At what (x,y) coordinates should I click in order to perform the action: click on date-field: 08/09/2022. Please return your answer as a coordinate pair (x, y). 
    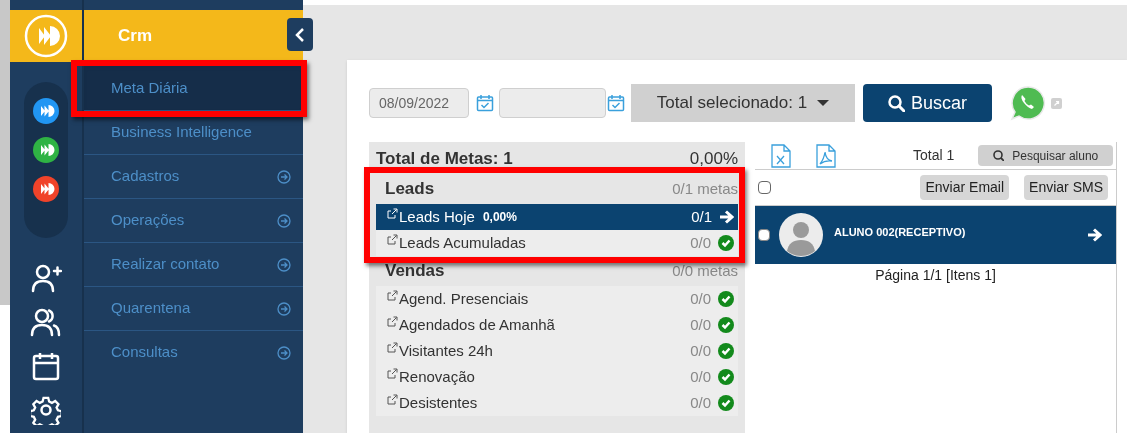
    Looking at the image, I should click on (419, 103).